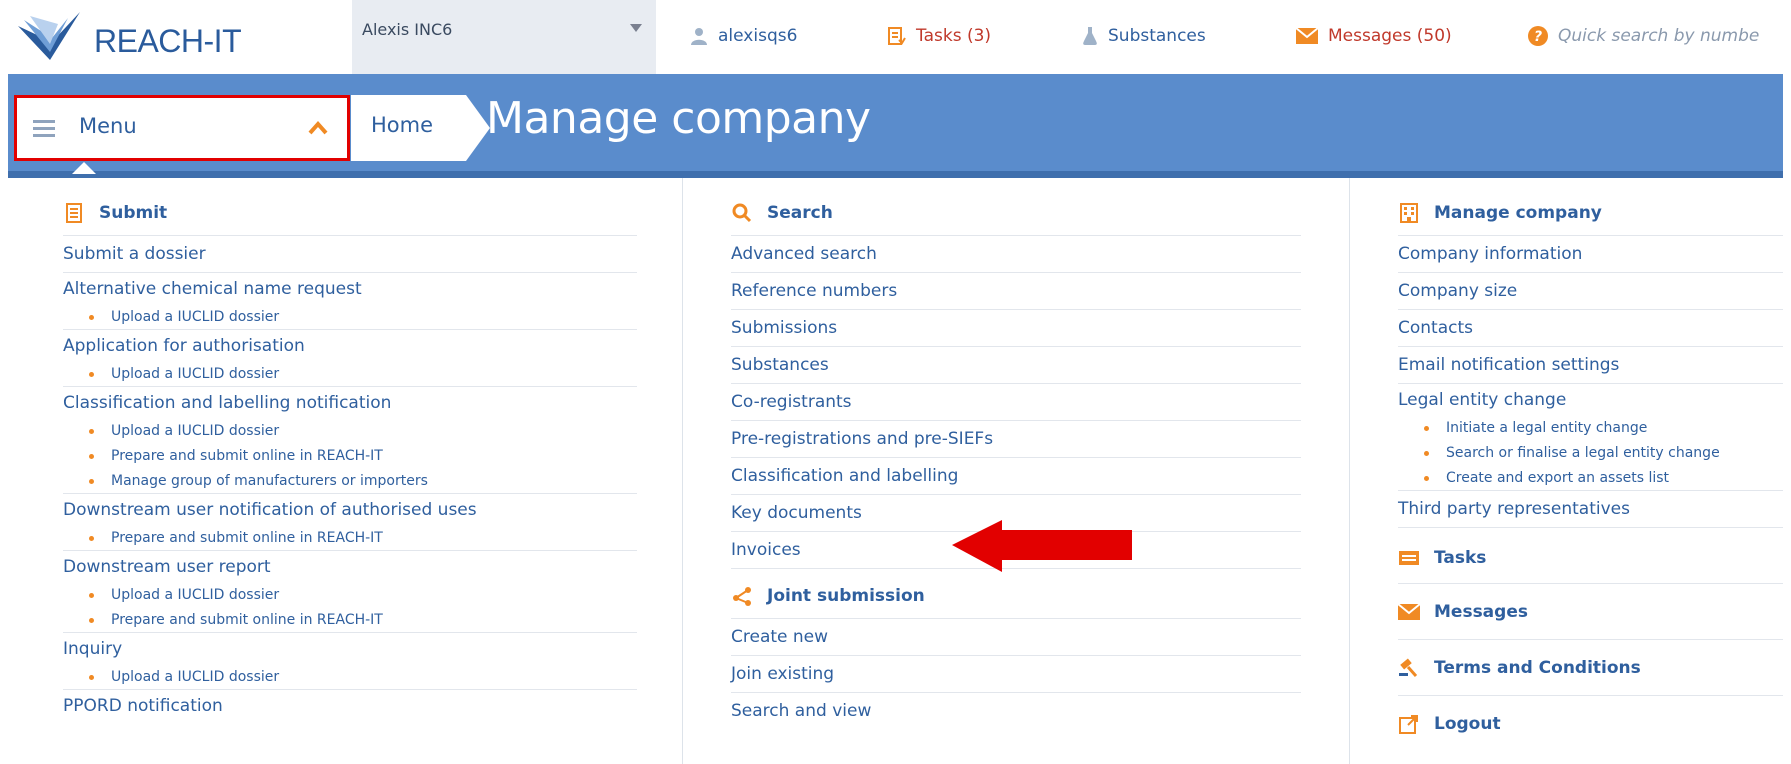  What do you see at coordinates (504, 37) in the screenshot?
I see `company-select: Alexis INC6` at bounding box center [504, 37].